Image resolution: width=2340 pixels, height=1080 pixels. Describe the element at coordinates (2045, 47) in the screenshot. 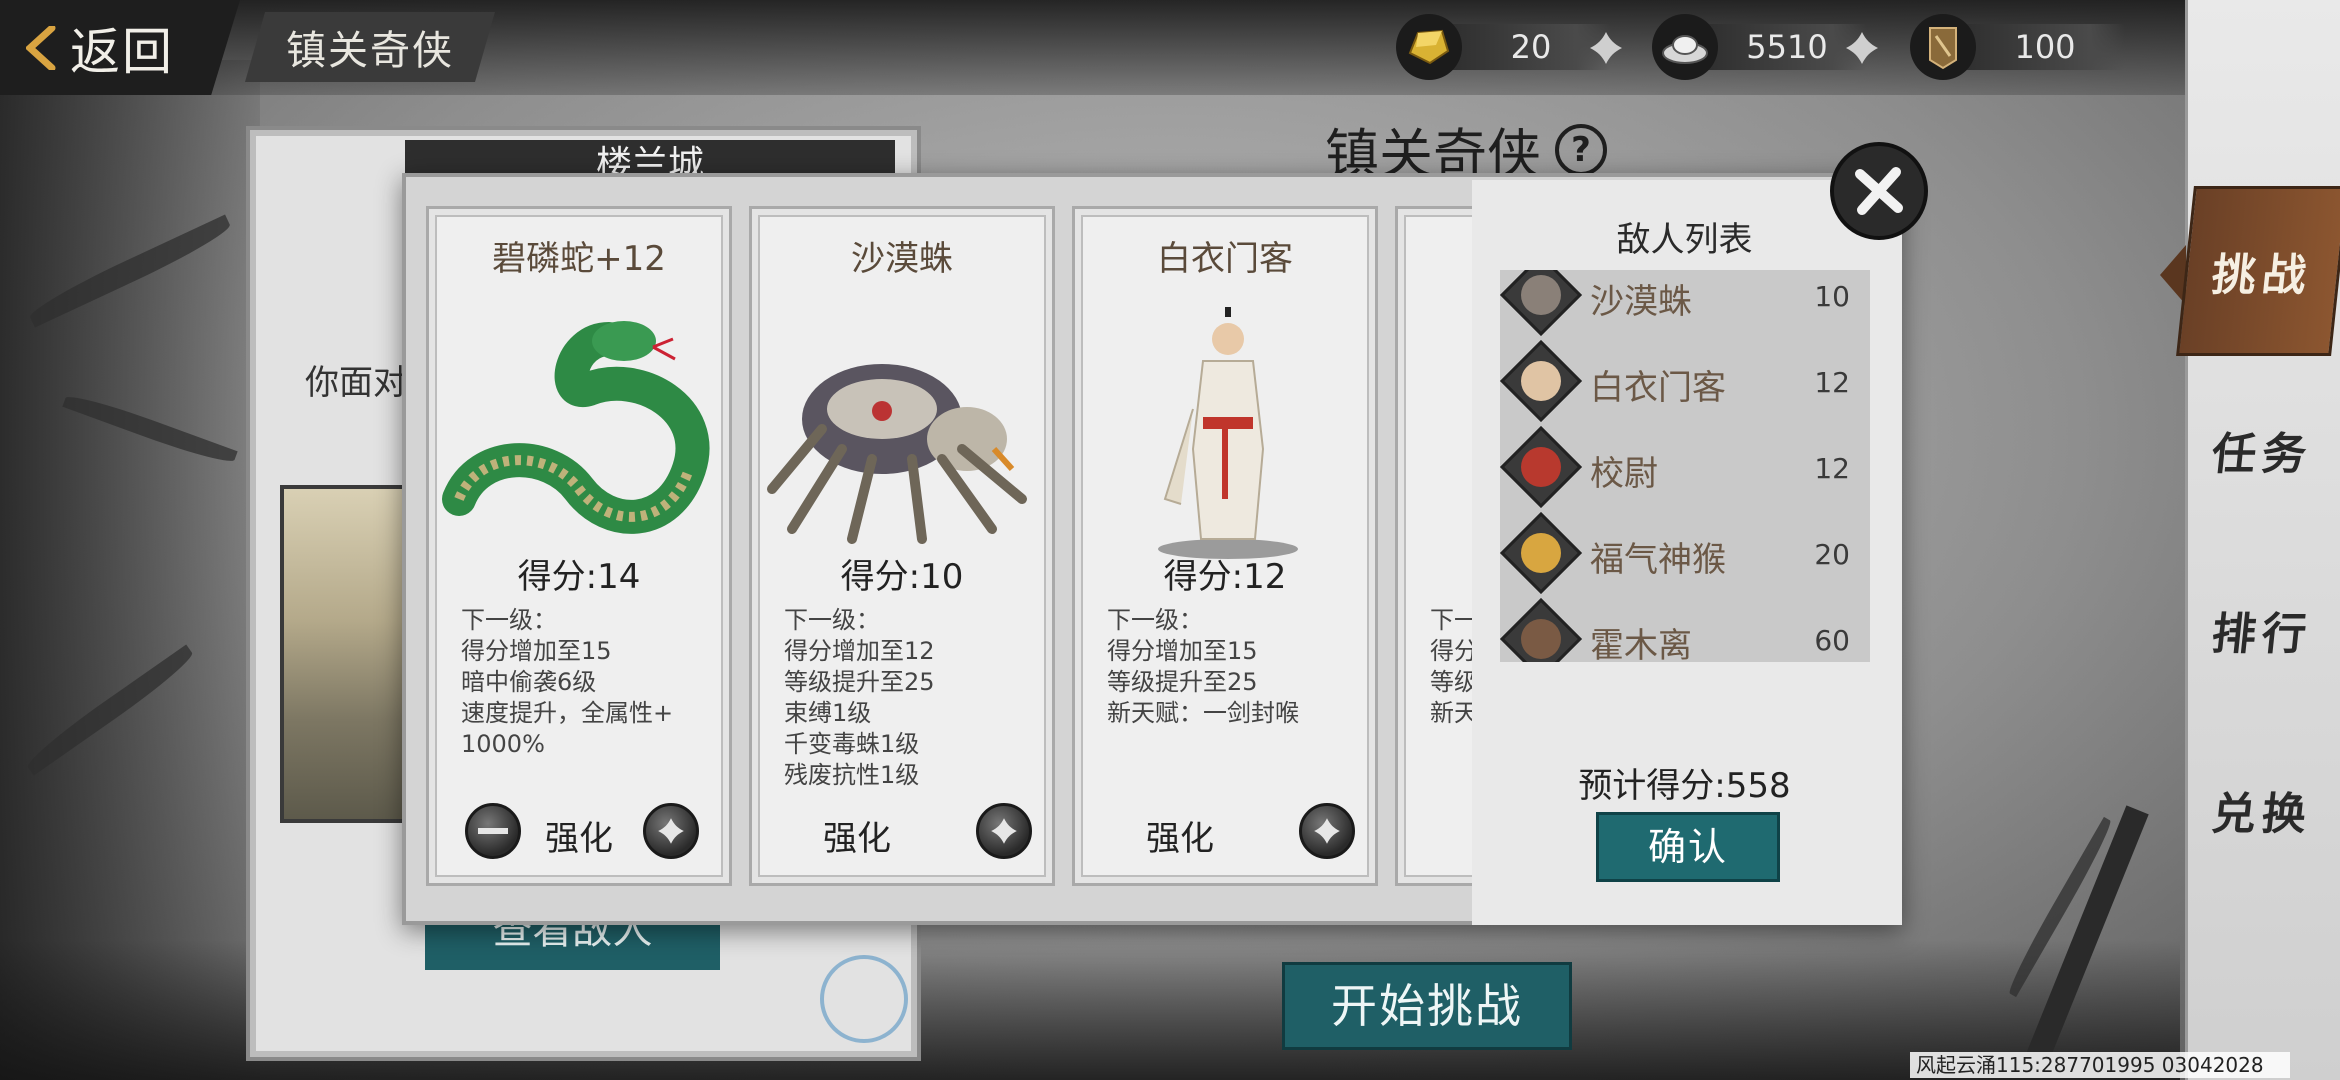

I see `token-value: 100` at that location.